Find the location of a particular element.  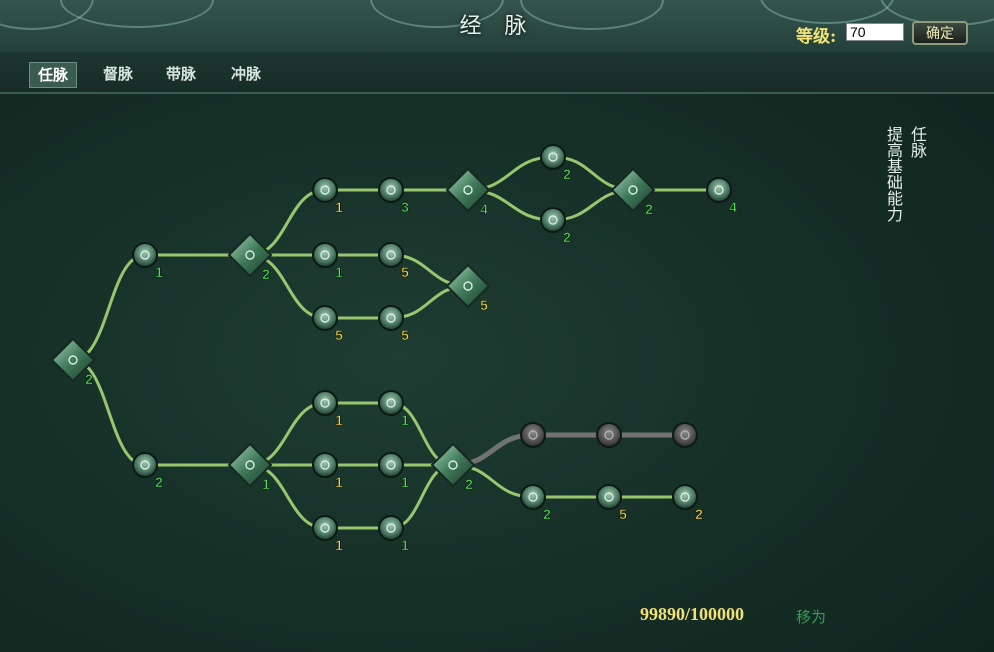

points-counter: 99890/100000 is located at coordinates (692, 614).